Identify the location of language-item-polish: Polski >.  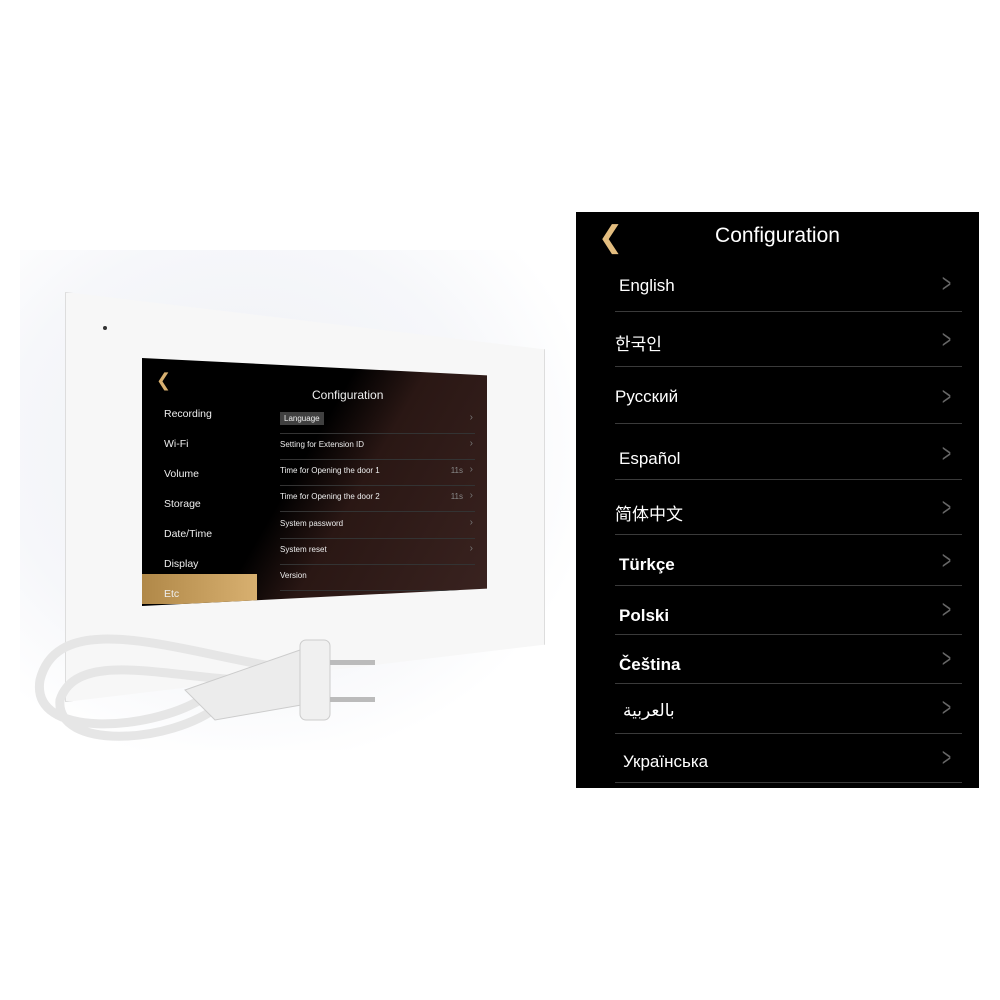
(788, 610).